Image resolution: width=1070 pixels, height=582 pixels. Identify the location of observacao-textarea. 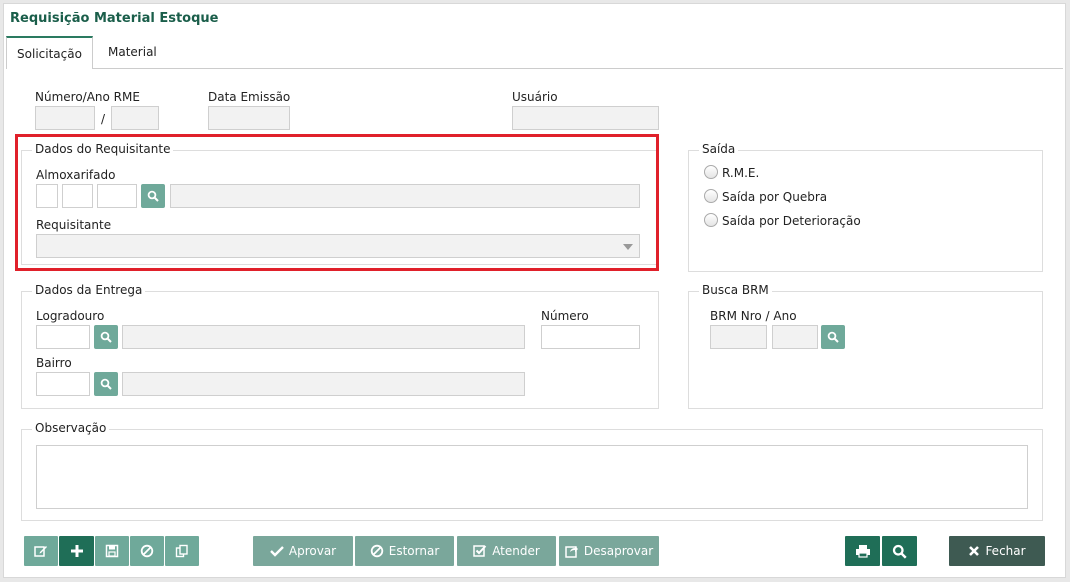
(532, 477).